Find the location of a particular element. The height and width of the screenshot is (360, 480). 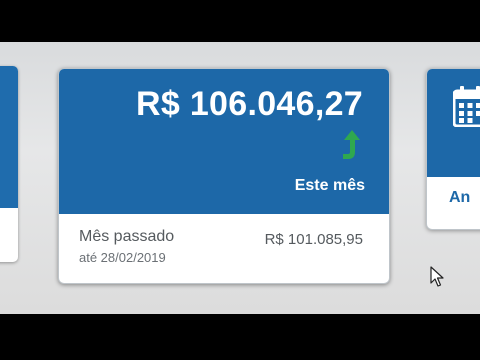

left-summary-card is located at coordinates (9, 164).